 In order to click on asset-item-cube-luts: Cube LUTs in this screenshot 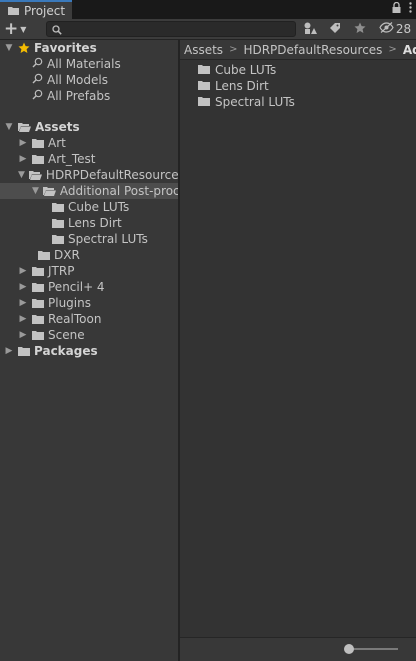, I will do `click(237, 70)`.